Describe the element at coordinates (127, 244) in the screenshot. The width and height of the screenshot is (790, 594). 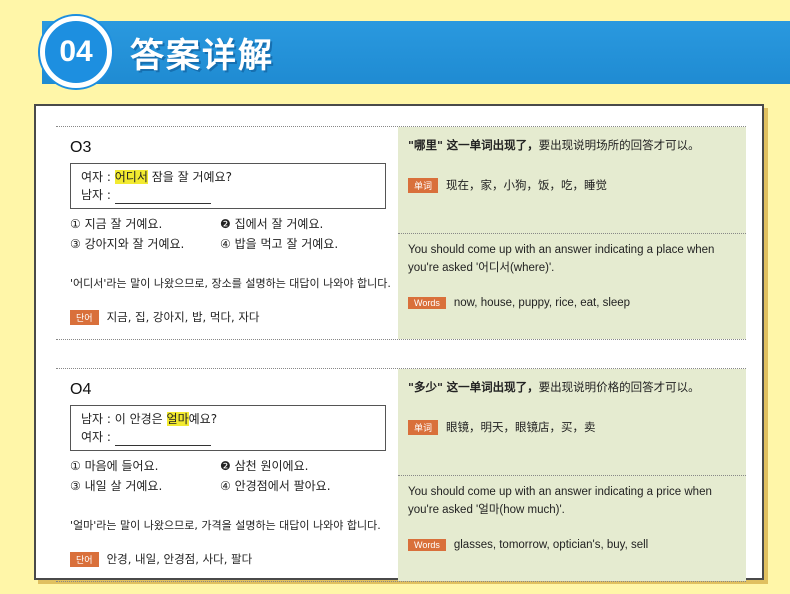
I see `option-3: ③ 강아지와 잘 거예요.` at that location.